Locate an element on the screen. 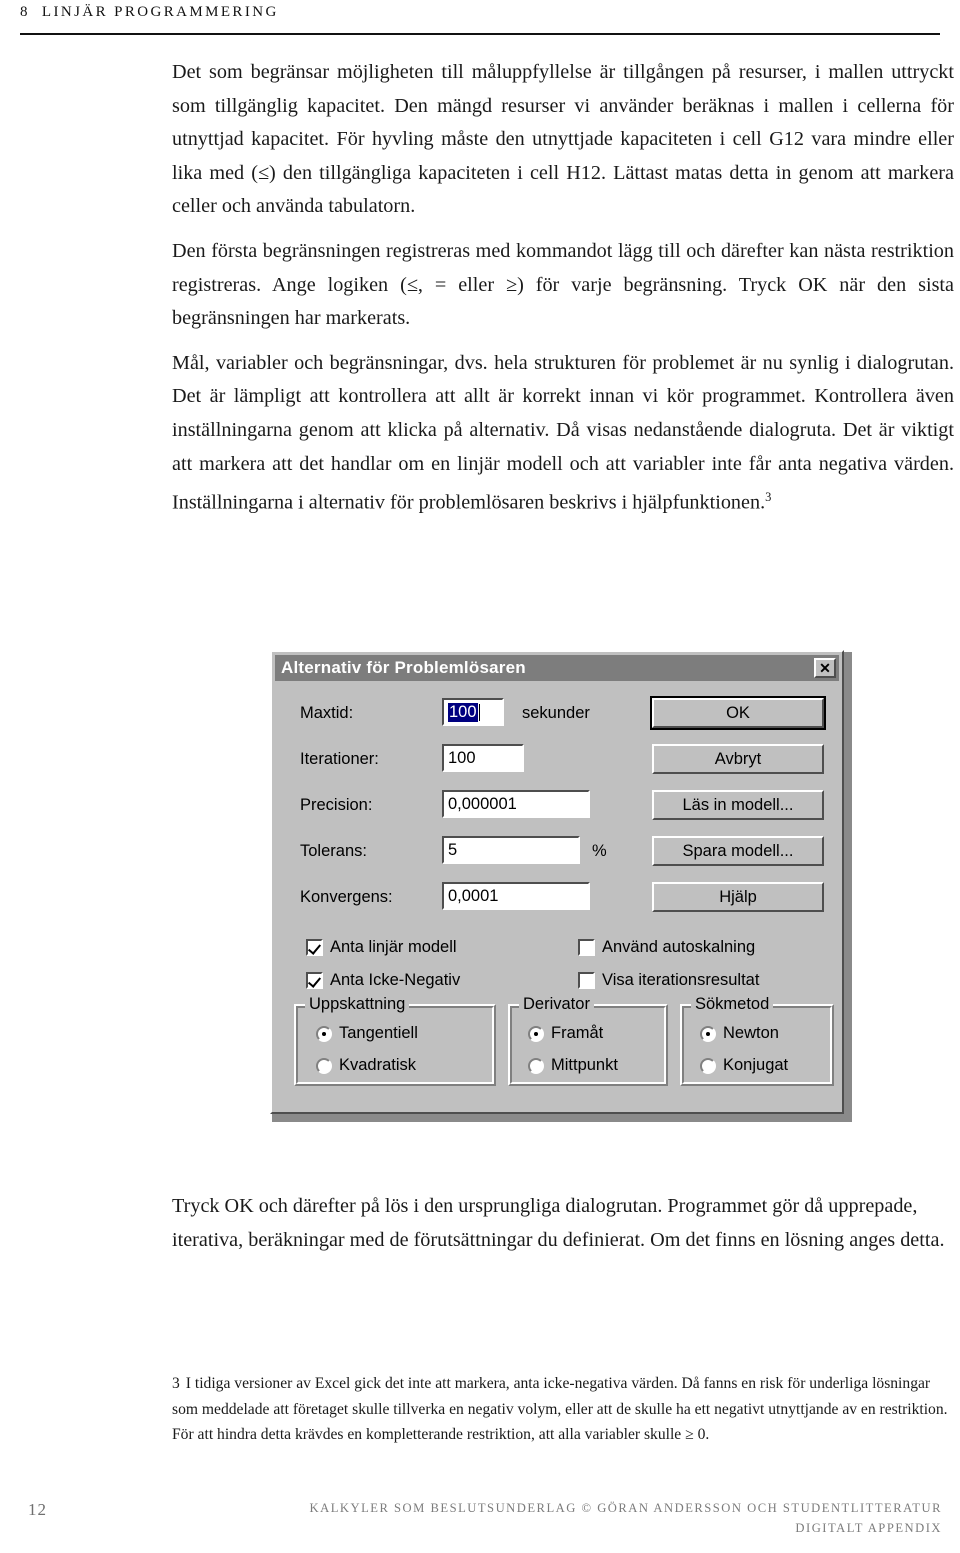 The image size is (960, 1553). checkbox-anta-linjar-modell: Anta linjär modell is located at coordinates (381, 947).